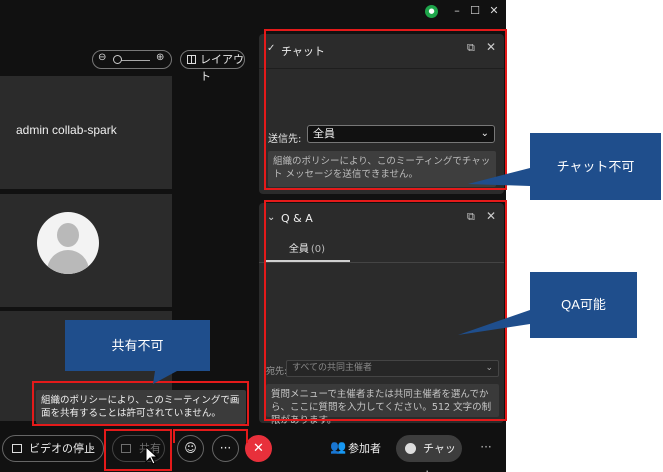 The image size is (663, 472). What do you see at coordinates (140, 403) in the screenshot?
I see `tooltip-highlight-frame` at bounding box center [140, 403].